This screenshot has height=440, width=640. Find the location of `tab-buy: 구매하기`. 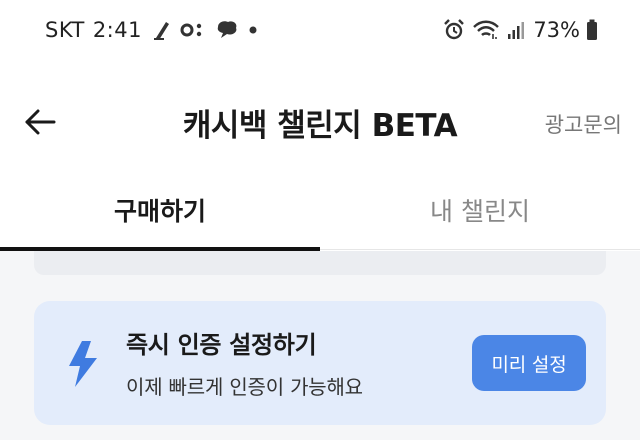

tab-buy: 구매하기 is located at coordinates (160, 214).